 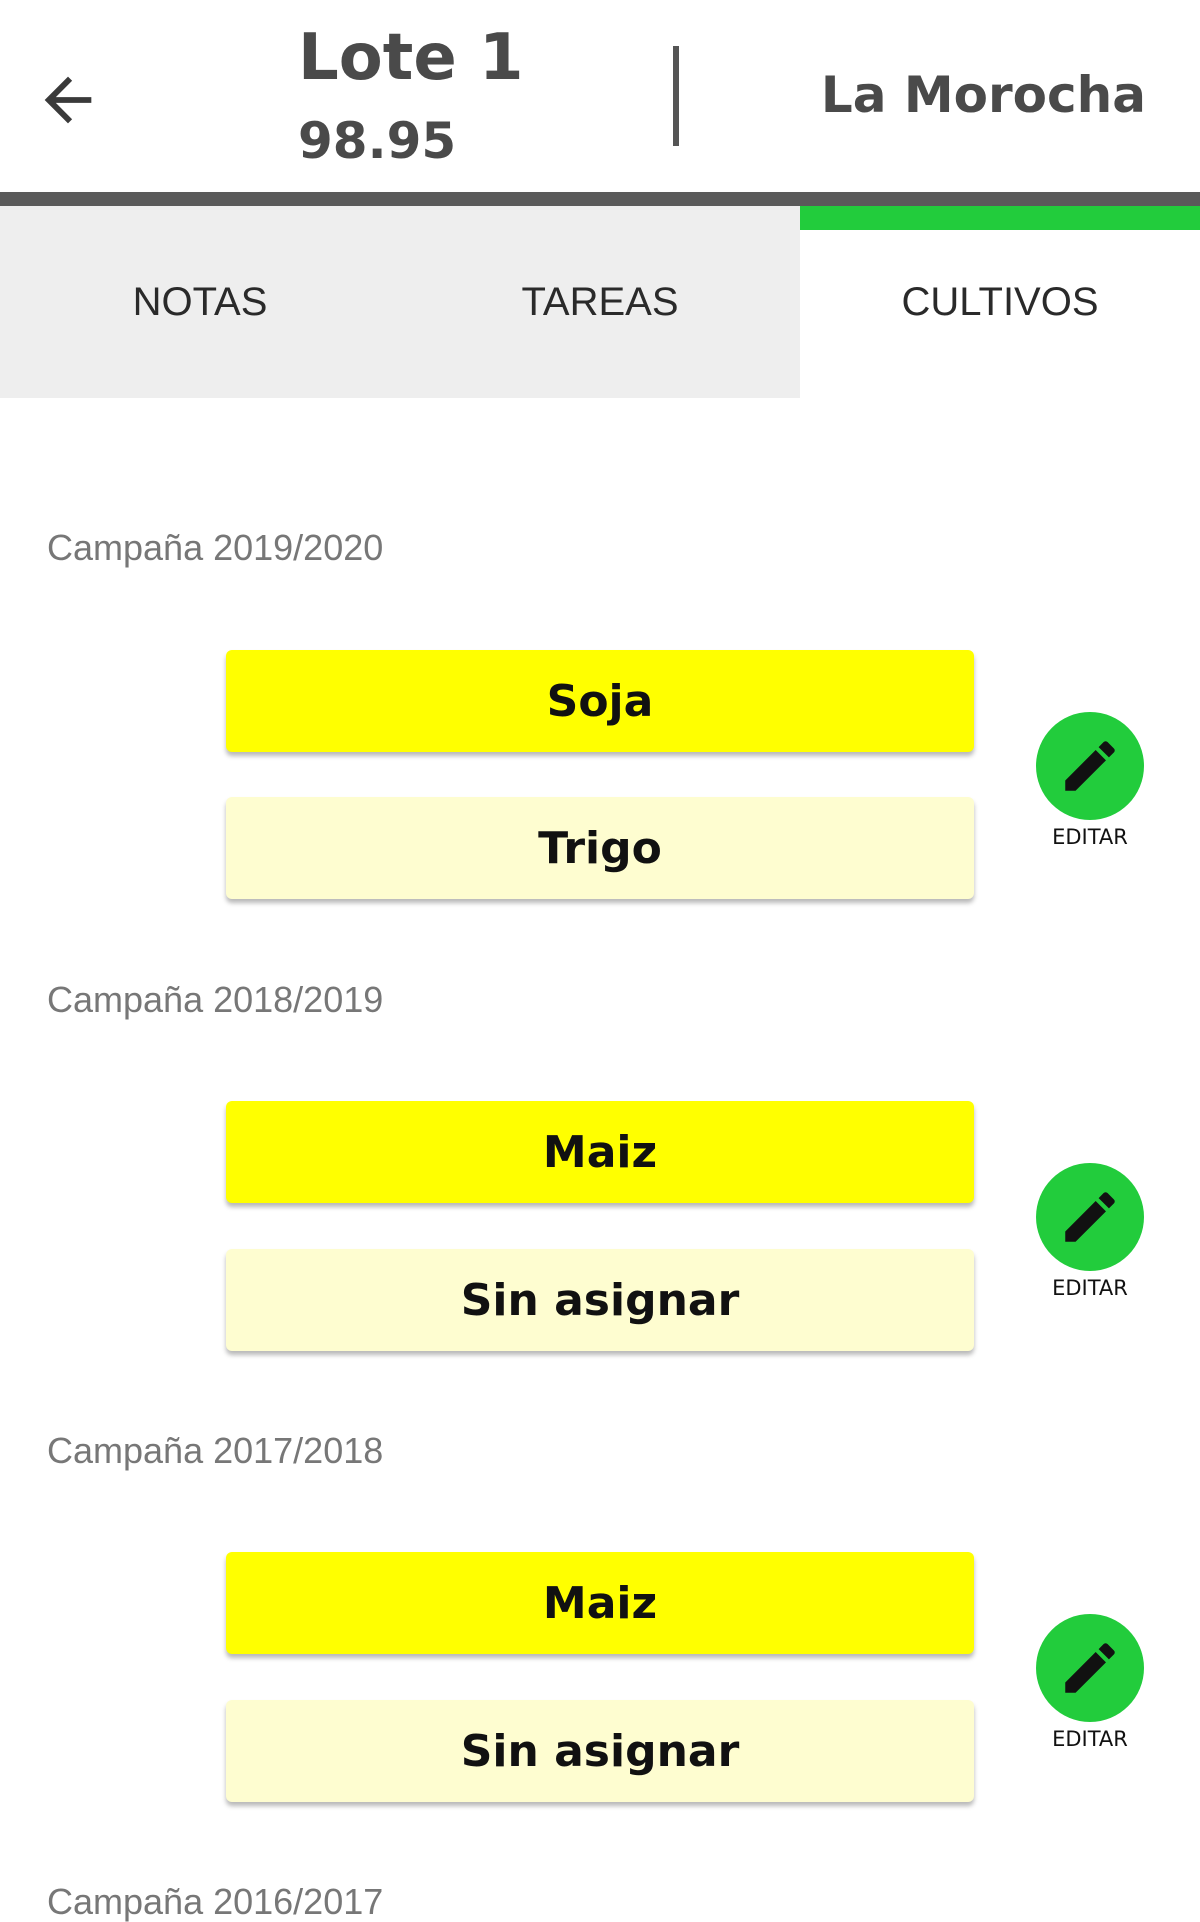 I want to click on tab-label: TAREAS, so click(x=600, y=301).